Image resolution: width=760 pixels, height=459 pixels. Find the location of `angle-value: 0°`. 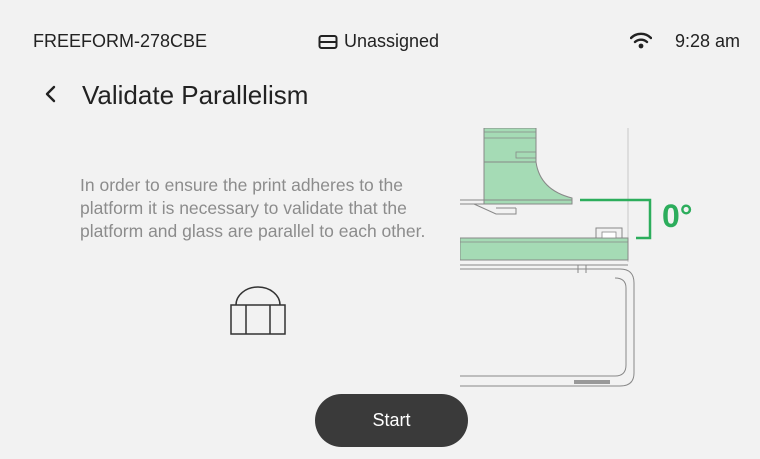

angle-value: 0° is located at coordinates (677, 216).